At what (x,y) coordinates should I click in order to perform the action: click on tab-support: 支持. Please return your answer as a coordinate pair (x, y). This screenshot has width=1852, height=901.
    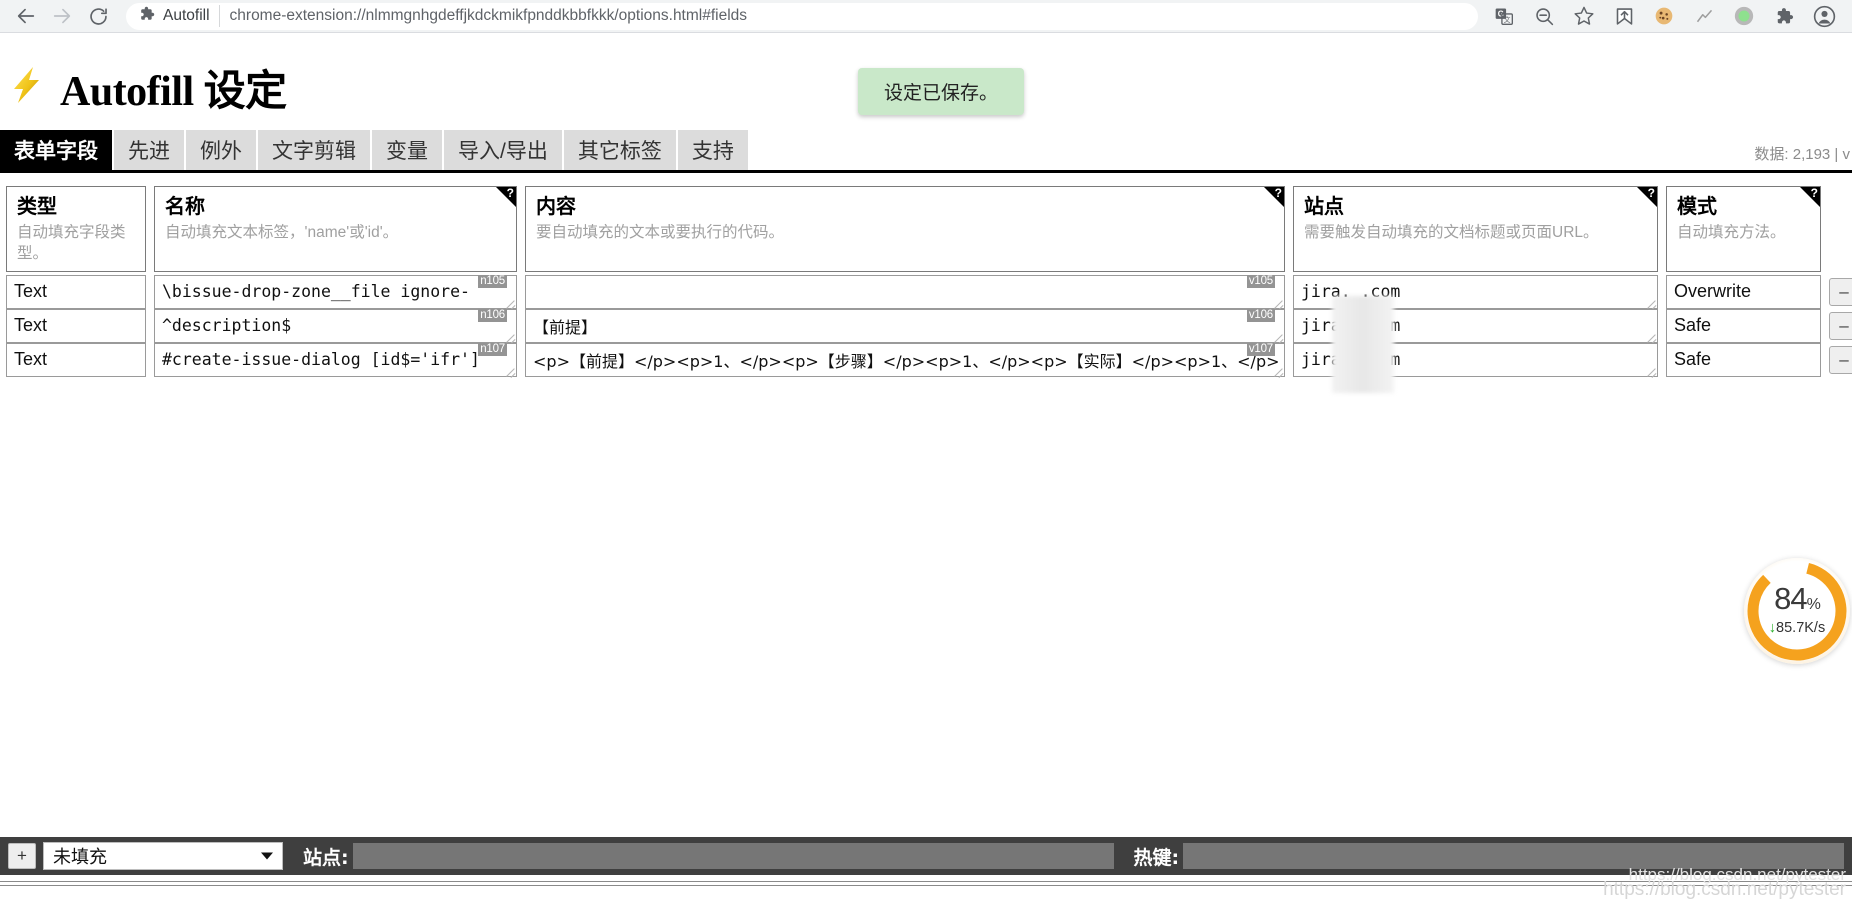
    Looking at the image, I should click on (713, 150).